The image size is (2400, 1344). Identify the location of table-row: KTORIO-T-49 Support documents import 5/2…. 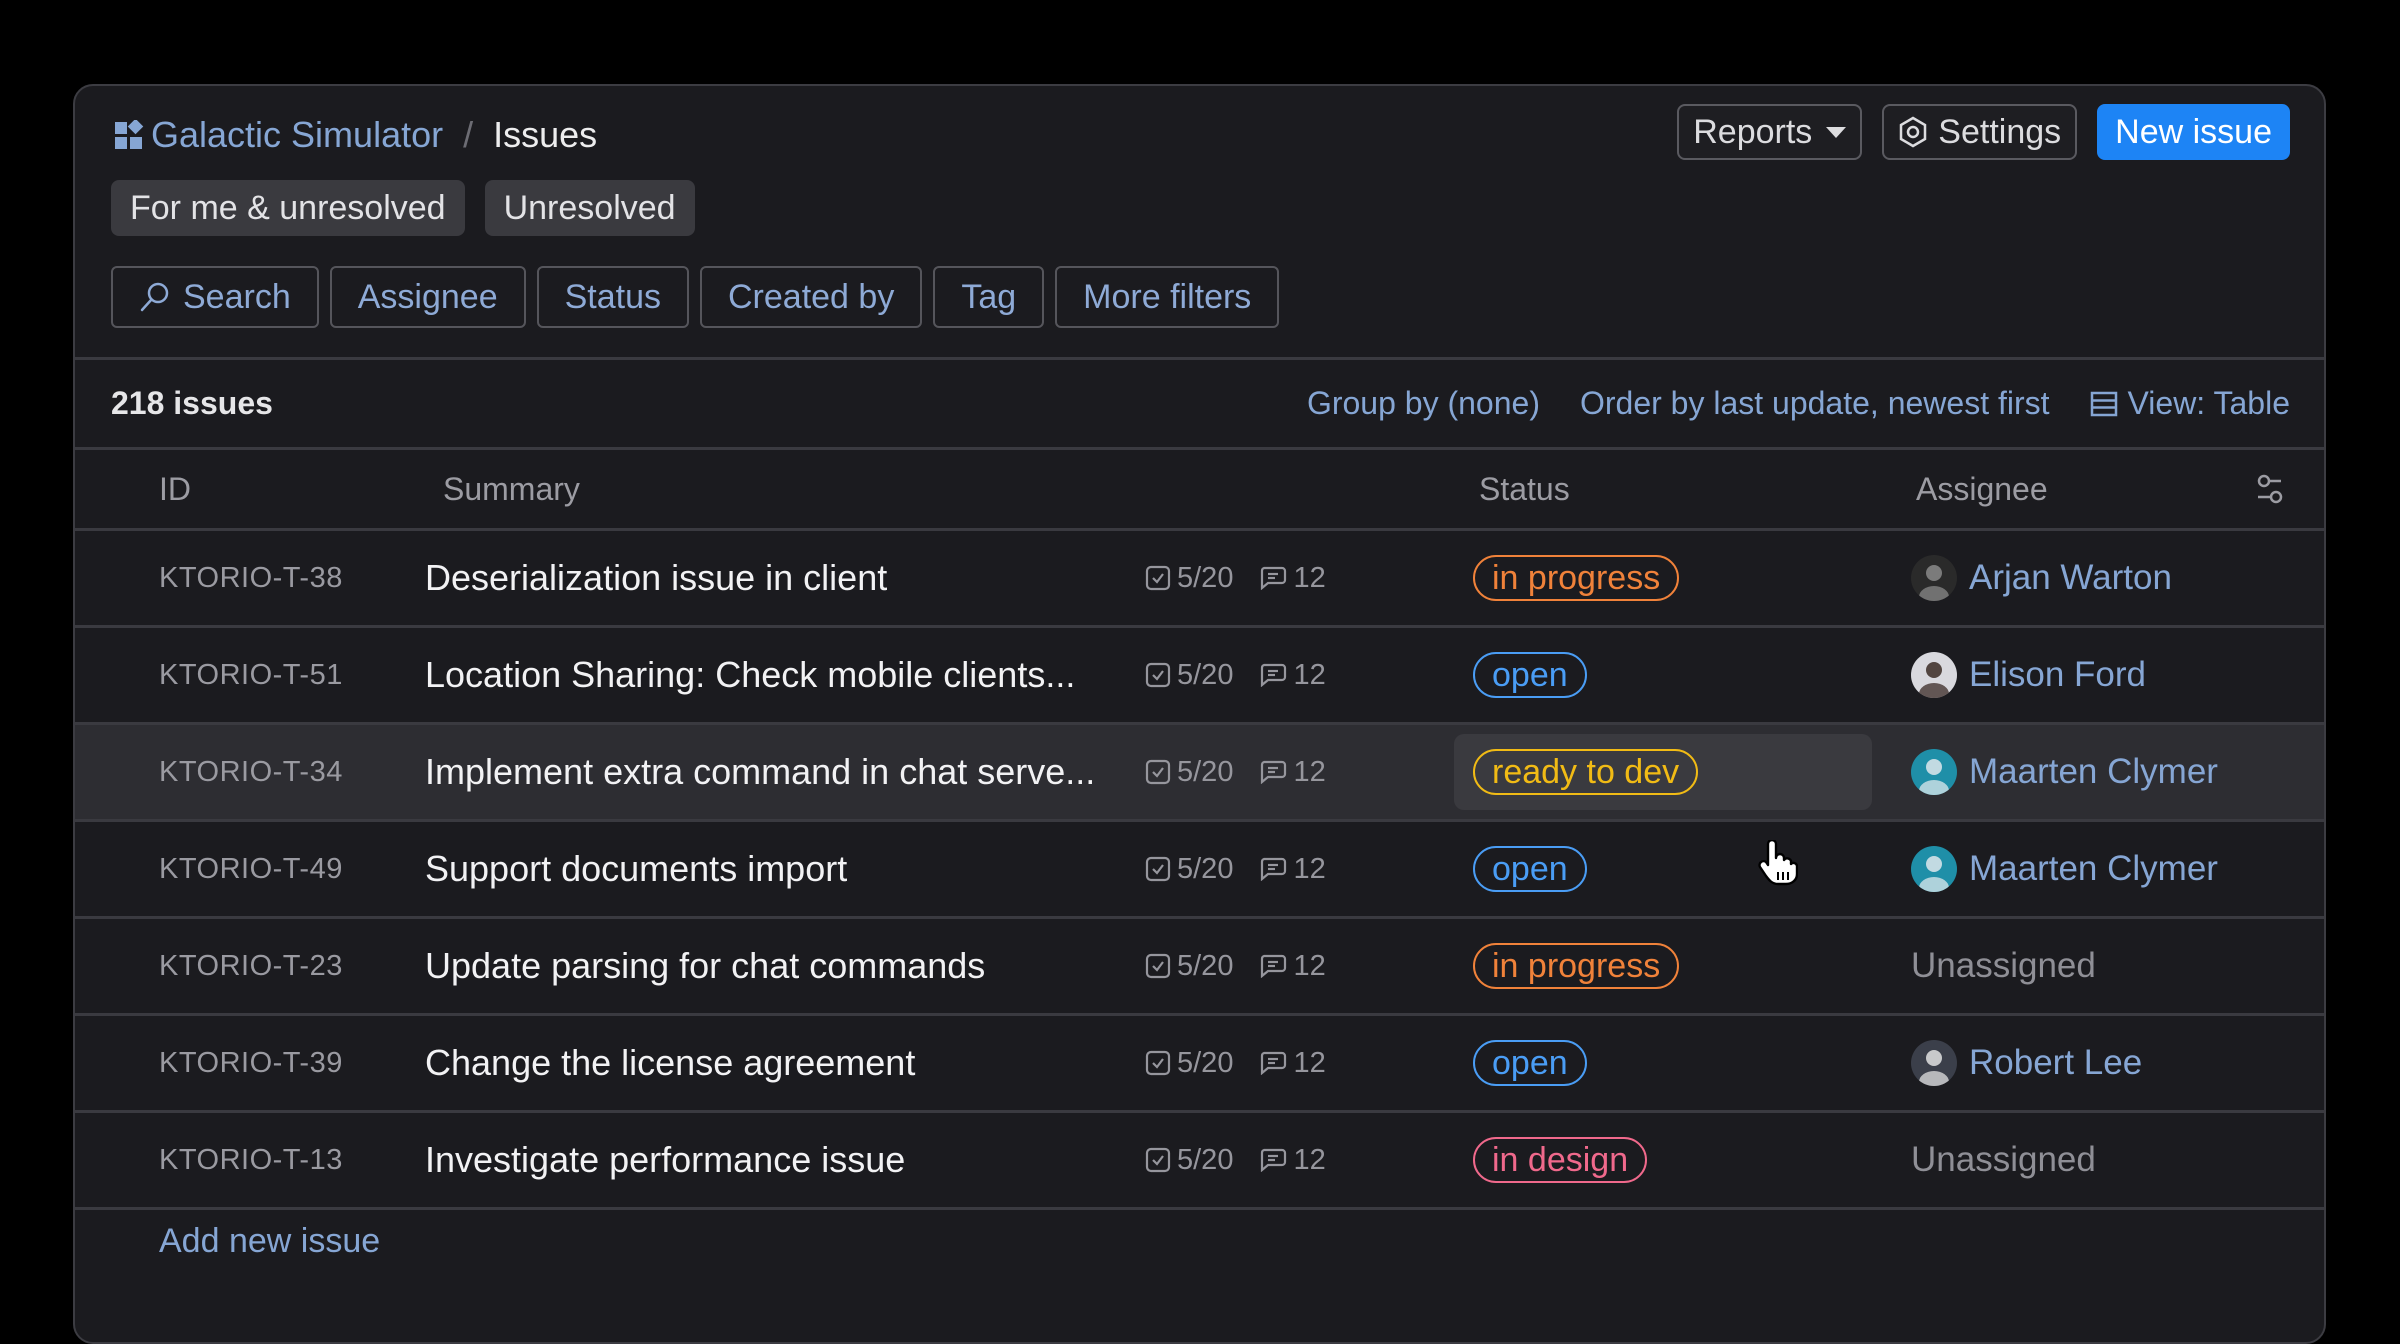
(1199, 870).